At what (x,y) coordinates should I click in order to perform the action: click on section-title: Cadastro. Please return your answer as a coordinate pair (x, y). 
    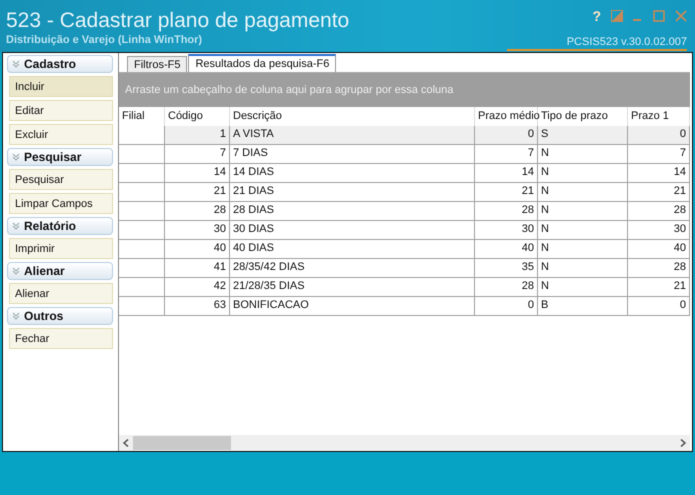
    Looking at the image, I should click on (50, 64).